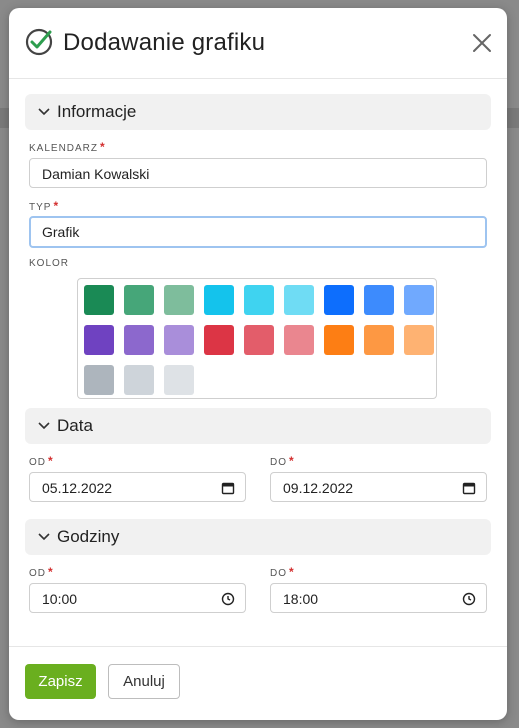 The width and height of the screenshot is (519, 728). Describe the element at coordinates (318, 488) in the screenshot. I see `date-to-value: 09.12.2022` at that location.